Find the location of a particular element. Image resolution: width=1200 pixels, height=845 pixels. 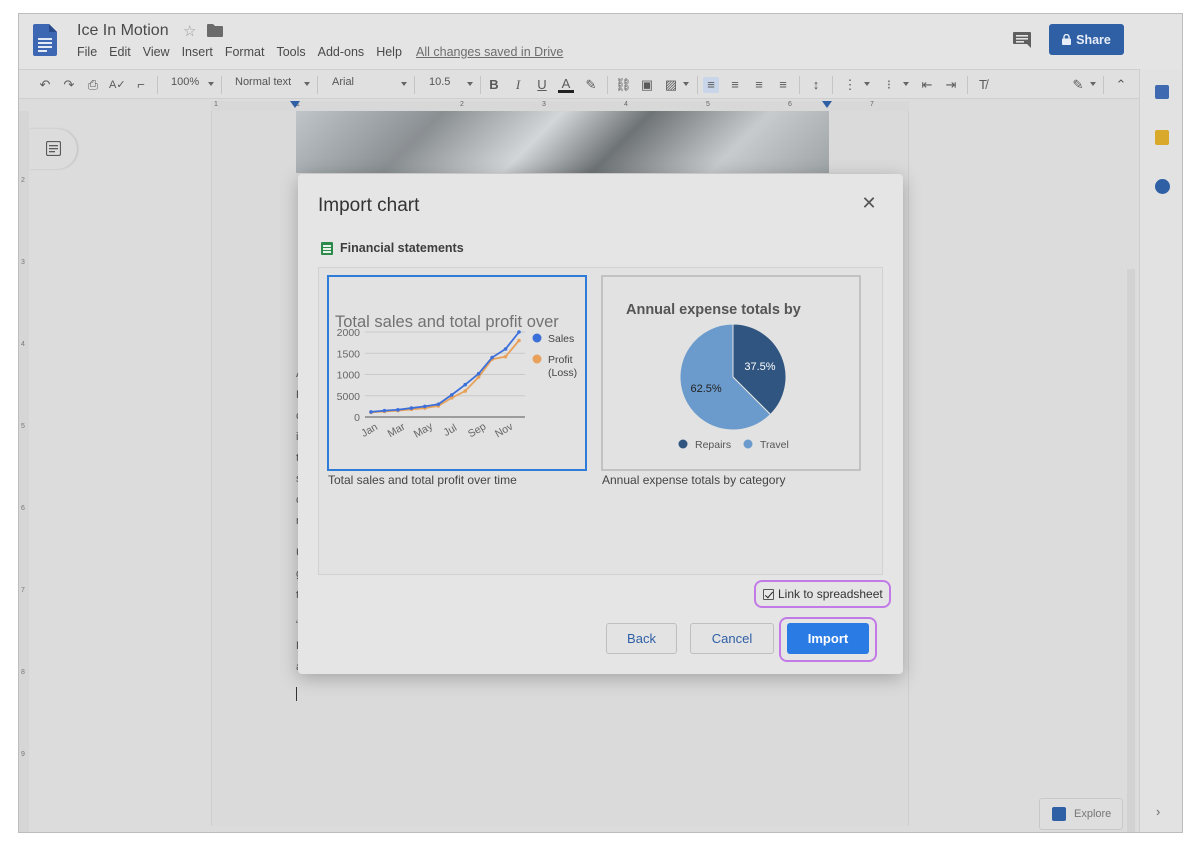

slice-label: 62.5% is located at coordinates (705, 389).